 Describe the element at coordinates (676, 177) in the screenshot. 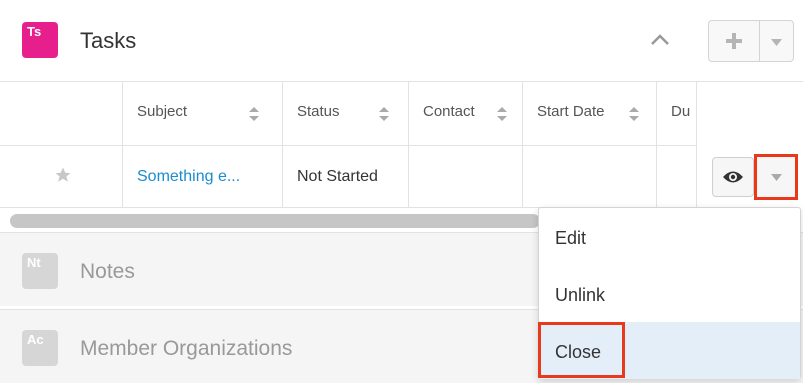

I see `due-date-cell` at that location.